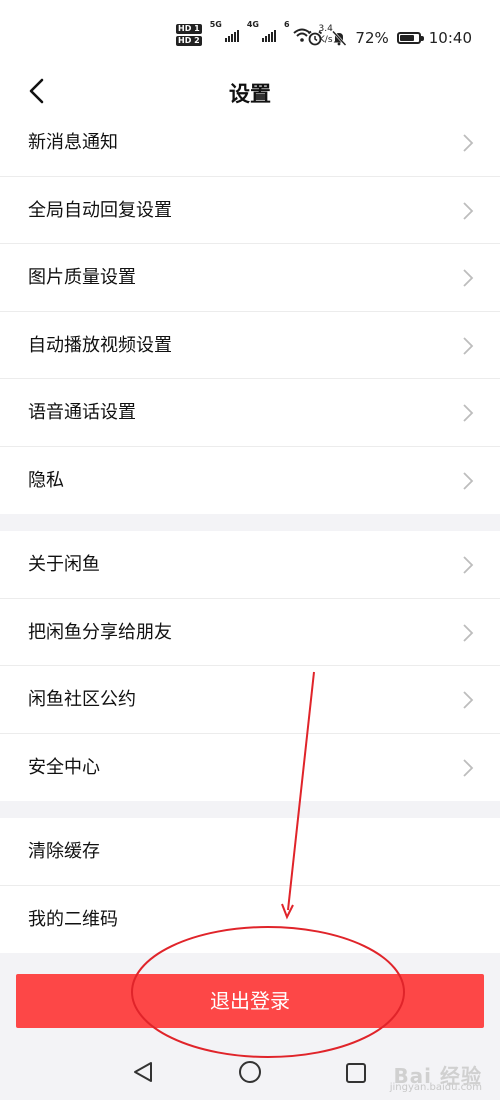 The image size is (500, 1100). I want to click on battery-icon, so click(410, 38).